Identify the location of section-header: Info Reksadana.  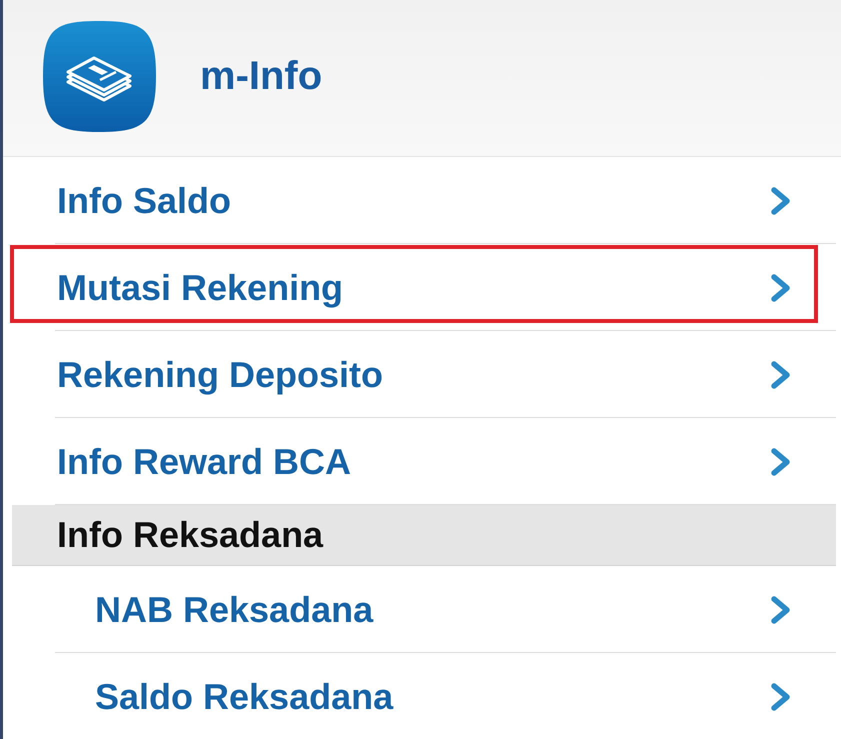
(424, 535).